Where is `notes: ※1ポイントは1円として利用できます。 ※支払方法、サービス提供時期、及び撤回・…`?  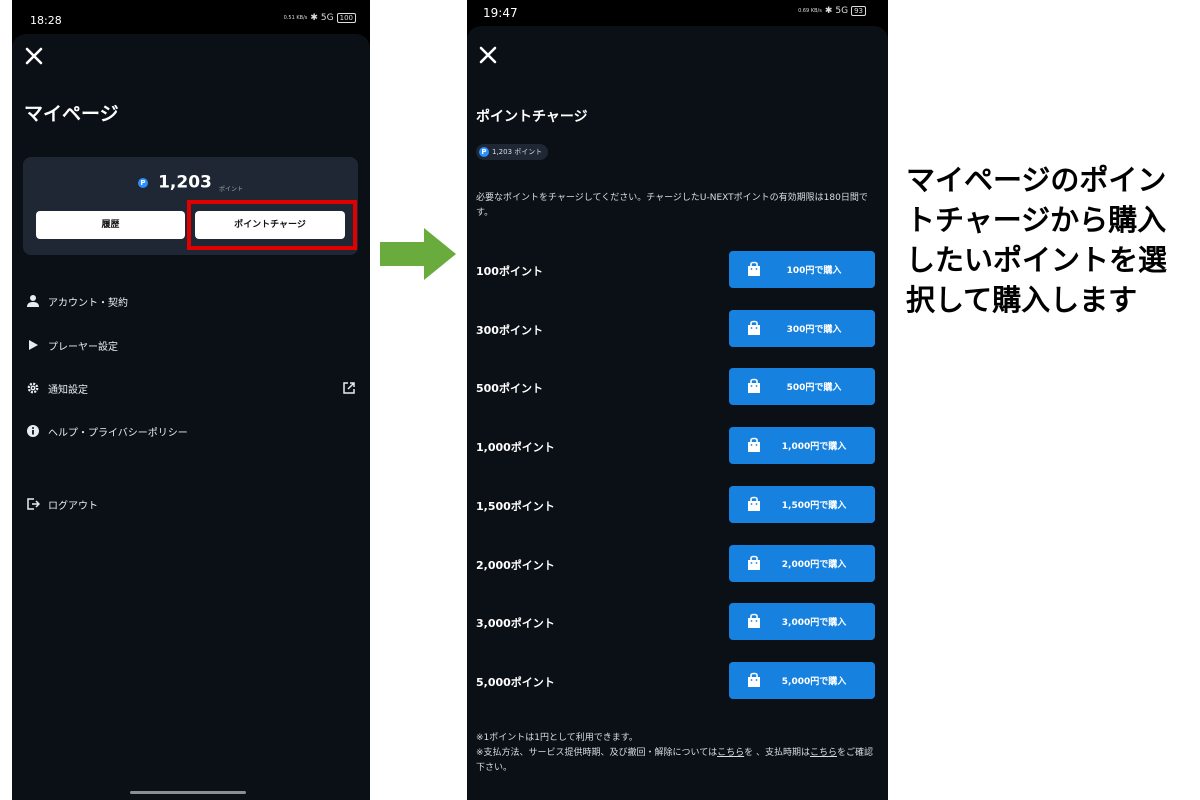
notes: ※1ポイントは1円として利用できます。 ※支払方法、サービス提供時期、及び撤回・… is located at coordinates (676, 753).